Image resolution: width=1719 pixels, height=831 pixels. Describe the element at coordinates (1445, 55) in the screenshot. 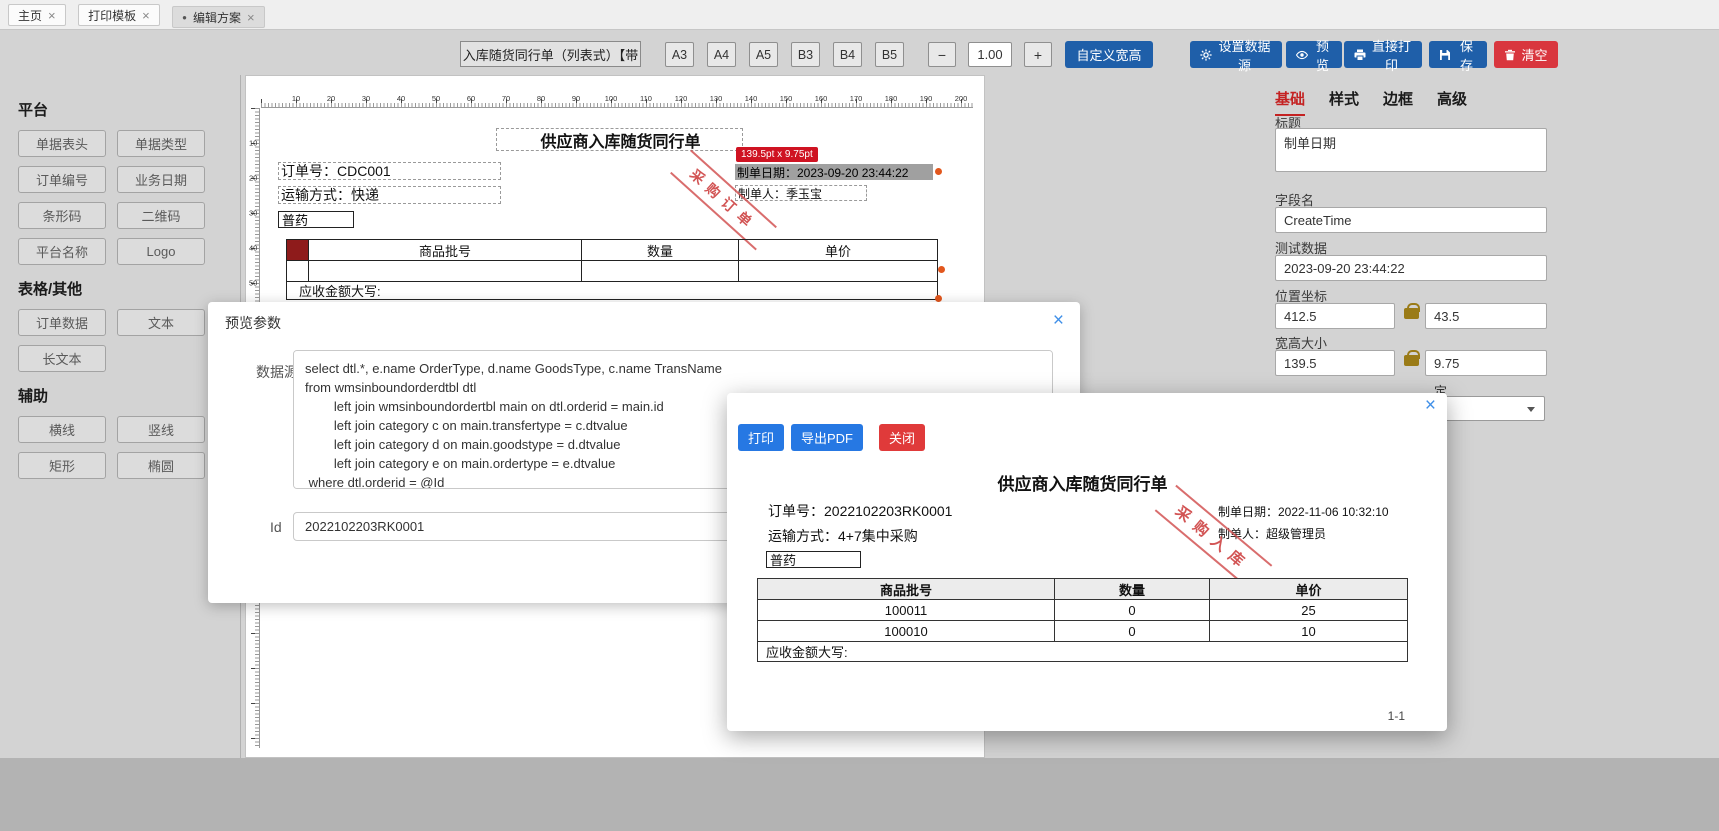

I see `save-icon` at that location.